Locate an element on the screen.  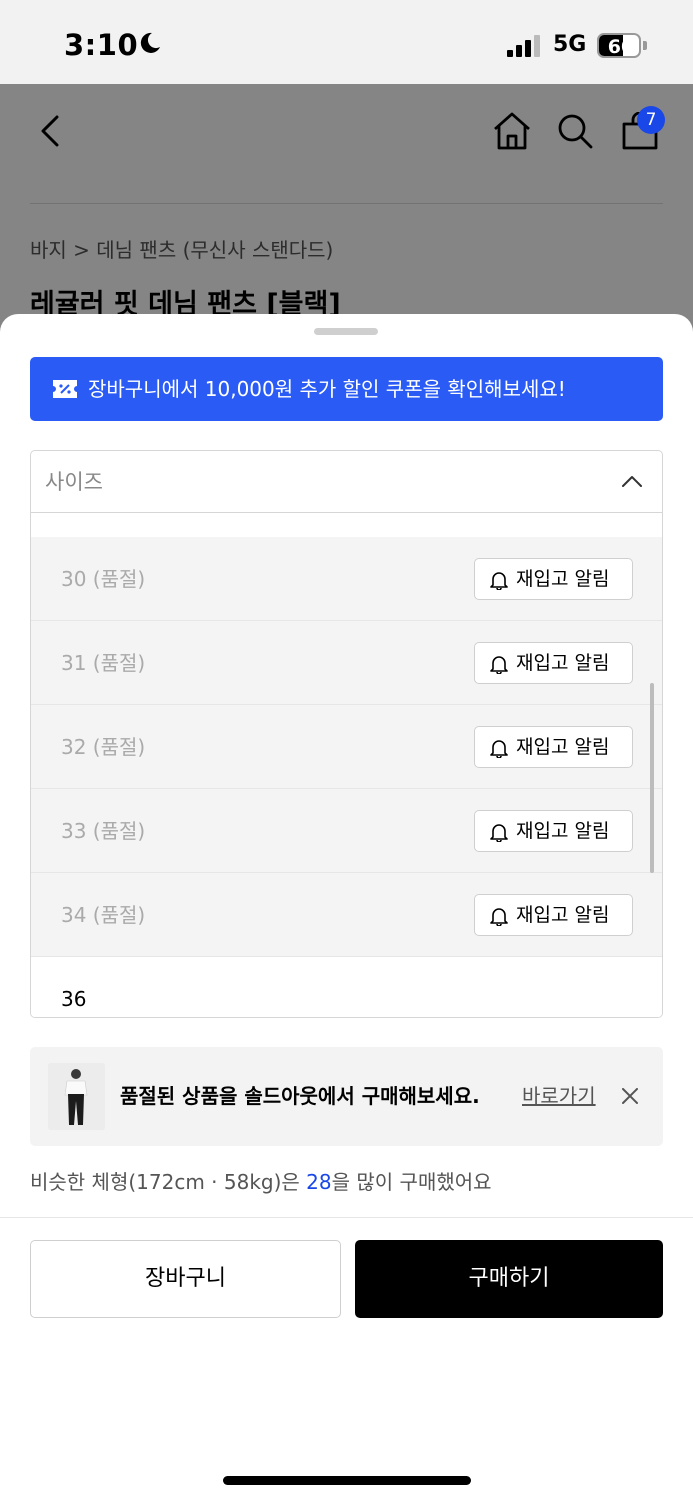
buy-now-button: 구매하기 is located at coordinates (509, 1279).